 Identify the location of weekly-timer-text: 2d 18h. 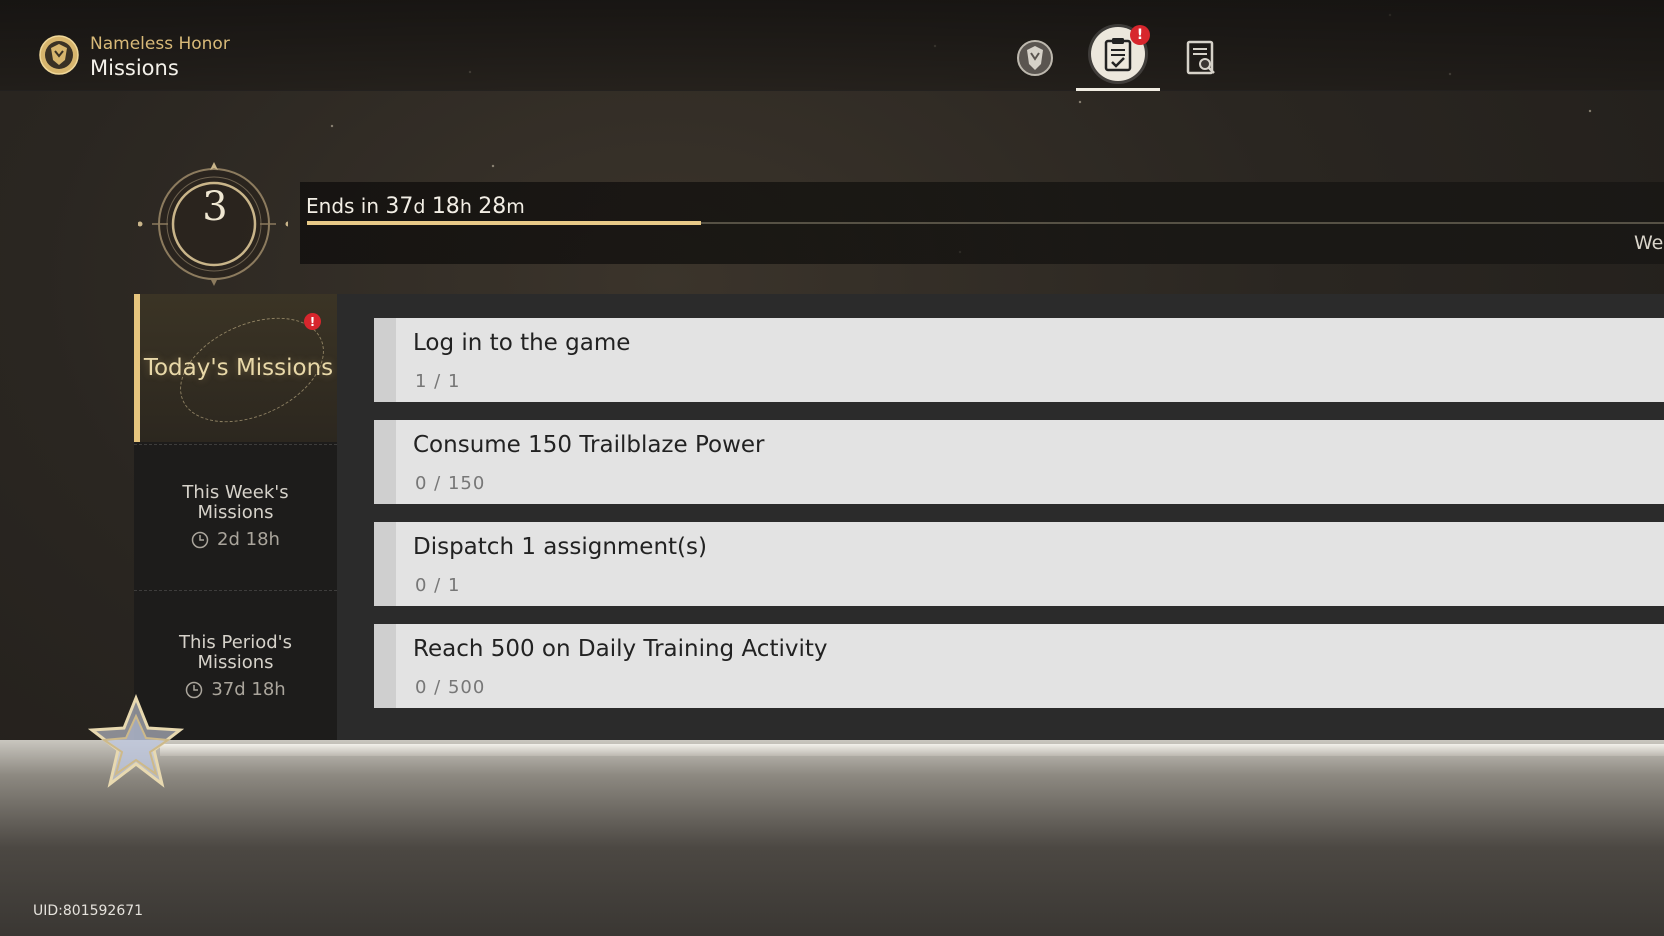
(248, 539).